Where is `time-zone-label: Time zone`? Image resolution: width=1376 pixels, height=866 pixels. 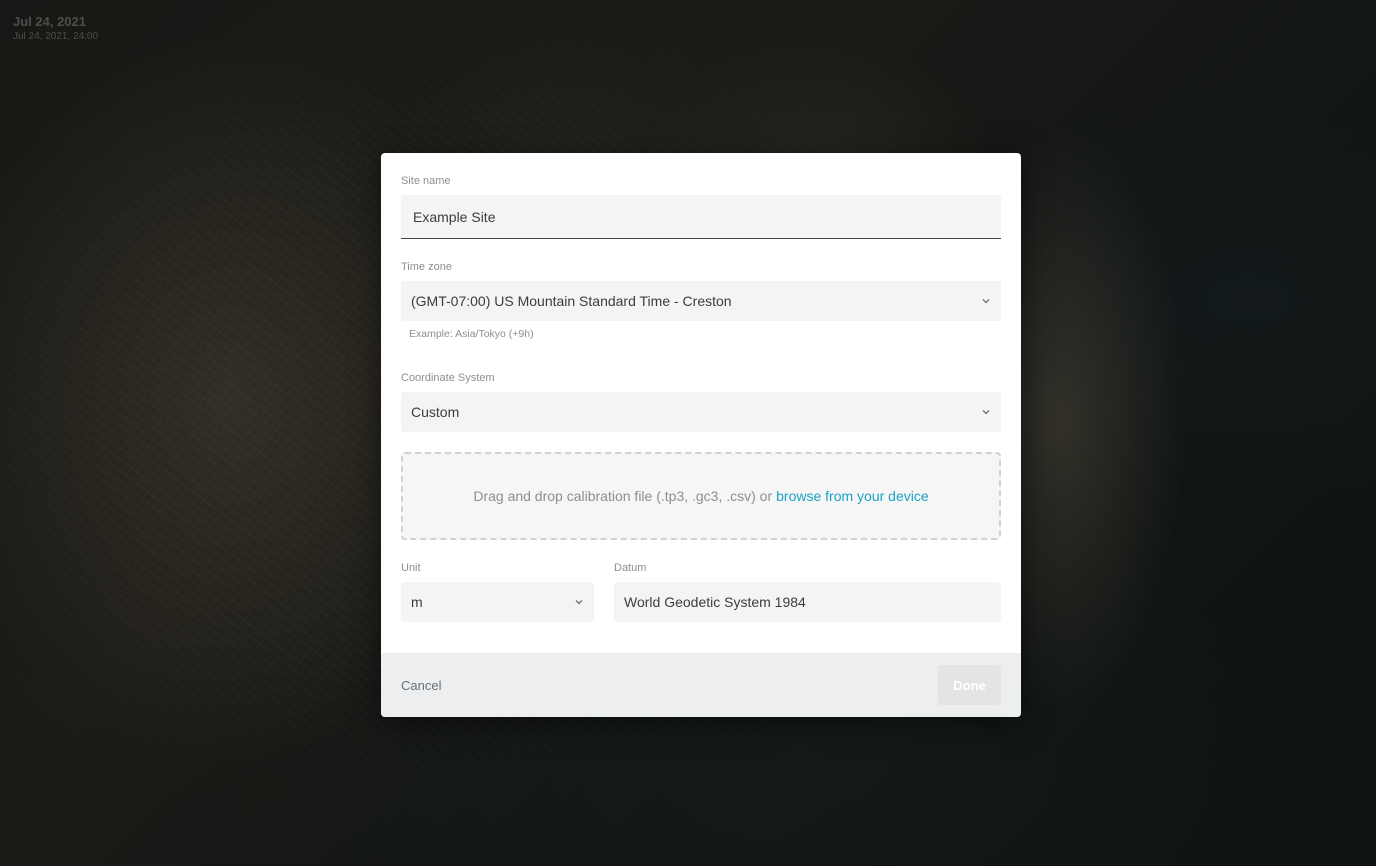
time-zone-label: Time zone is located at coordinates (426, 267).